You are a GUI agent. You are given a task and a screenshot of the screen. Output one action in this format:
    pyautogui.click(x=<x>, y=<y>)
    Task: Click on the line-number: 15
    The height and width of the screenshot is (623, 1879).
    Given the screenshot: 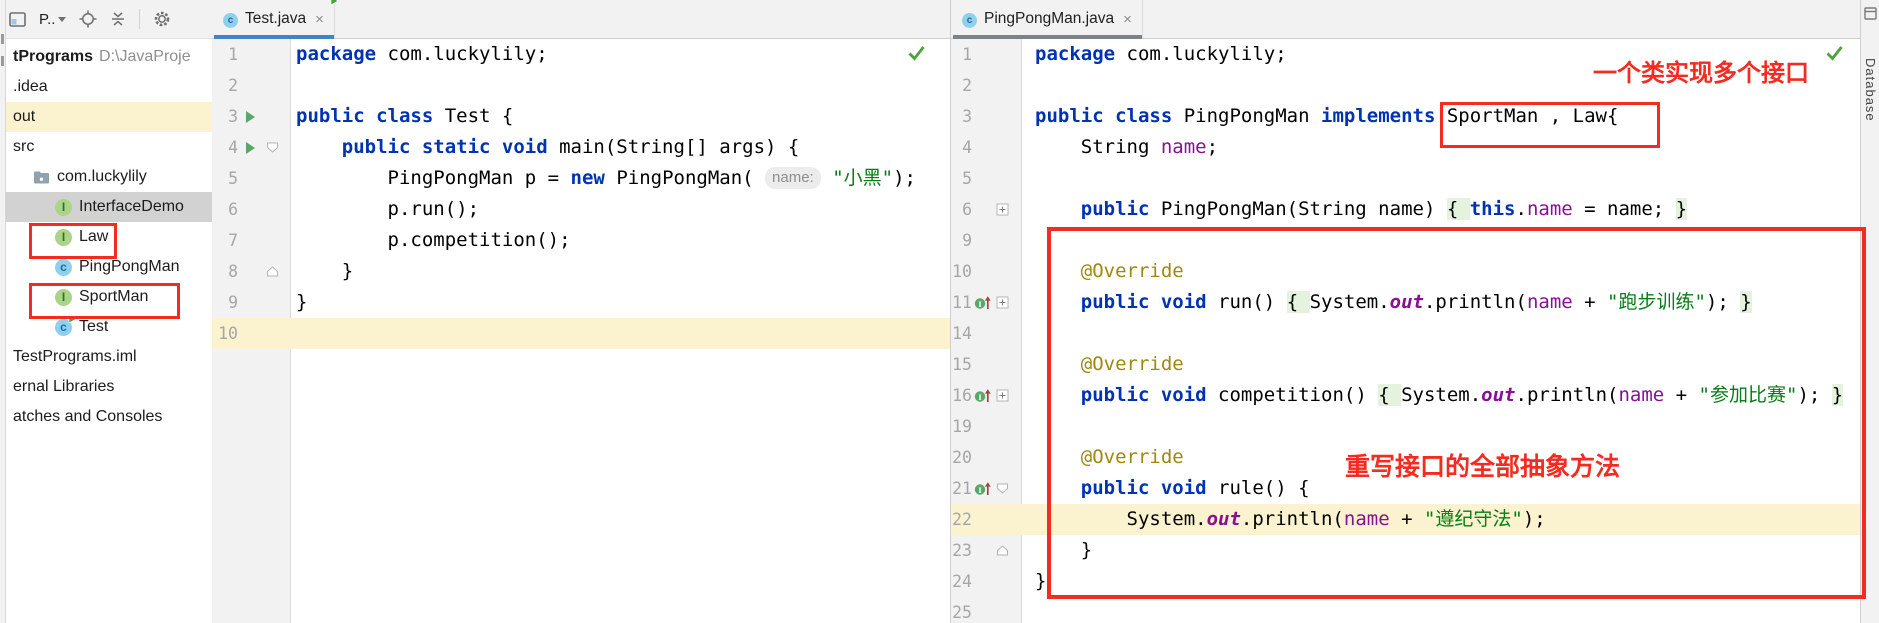 What is the action you would take?
    pyautogui.click(x=961, y=364)
    